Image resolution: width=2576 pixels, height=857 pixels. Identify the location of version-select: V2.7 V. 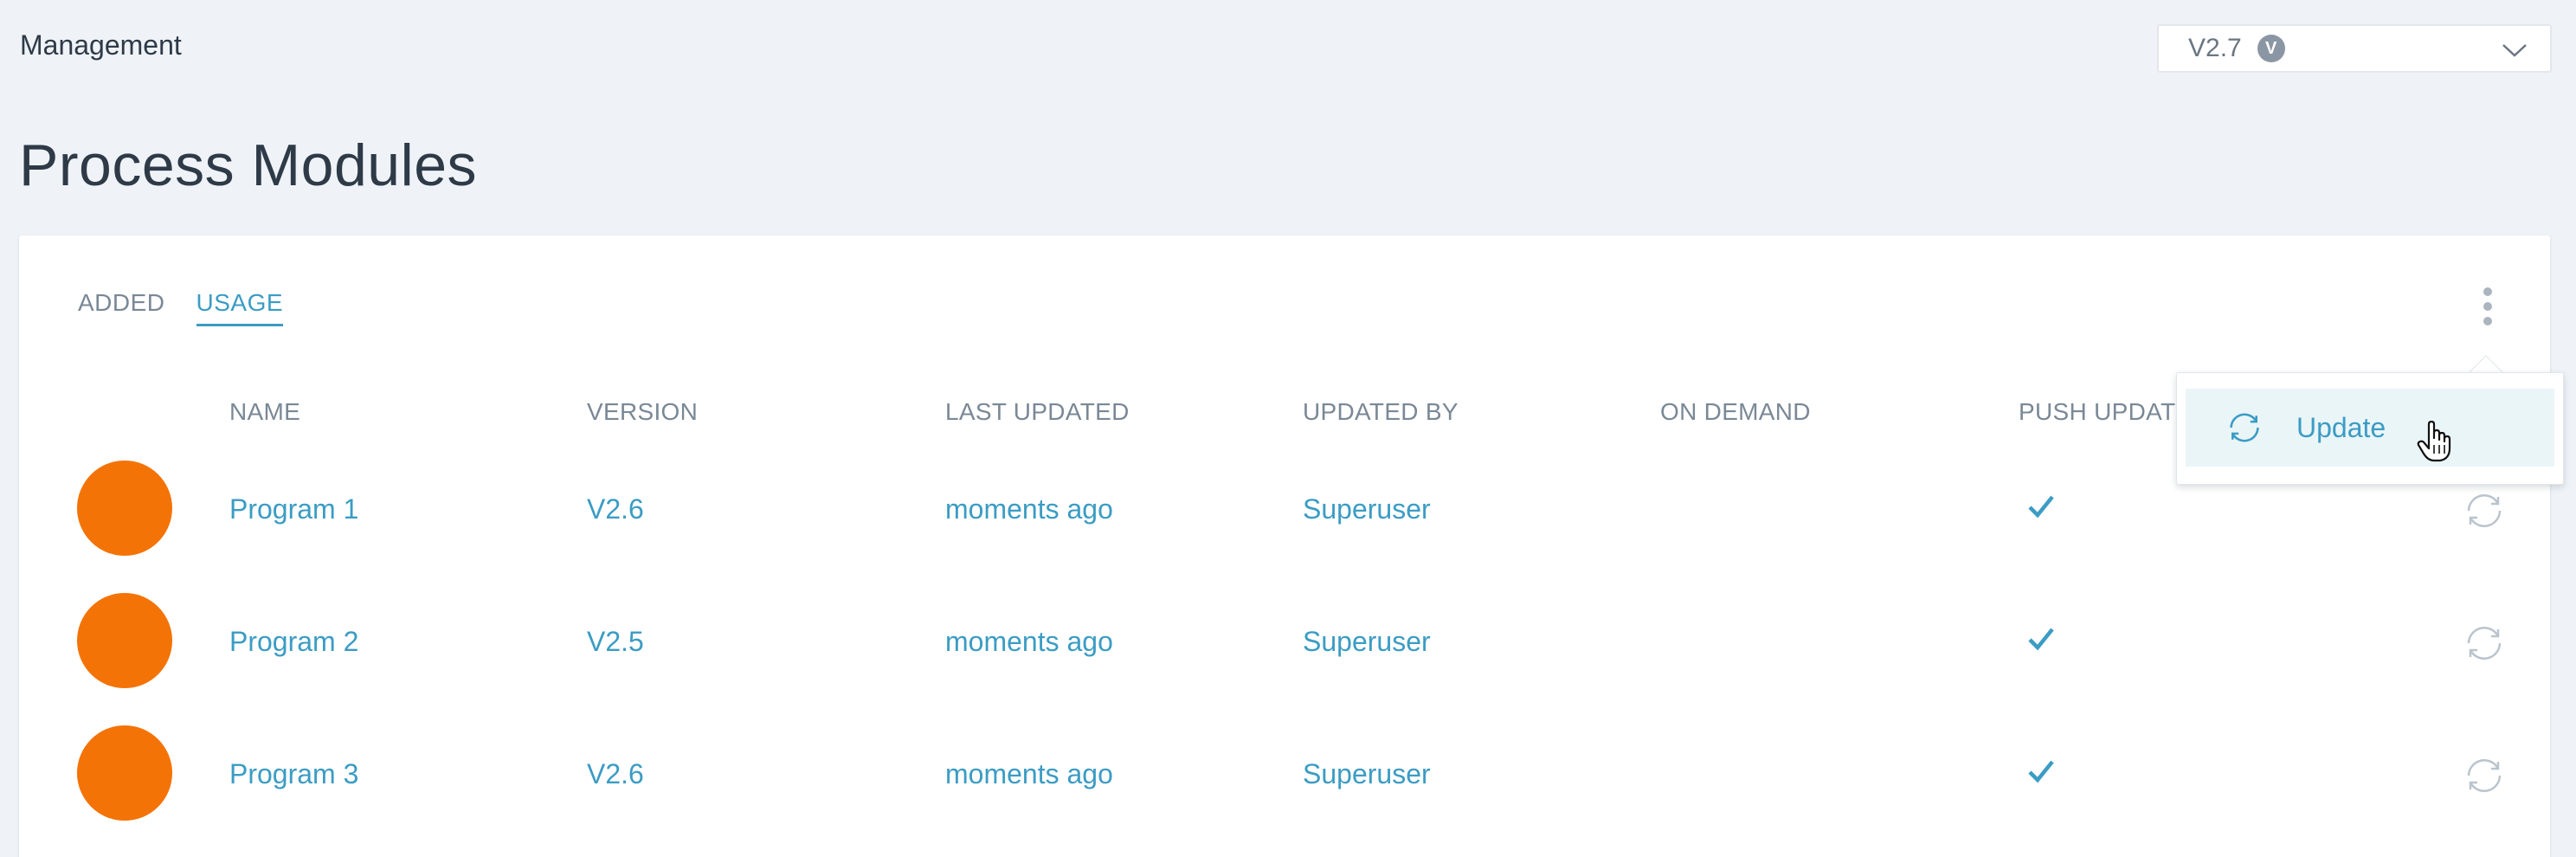
(2354, 49).